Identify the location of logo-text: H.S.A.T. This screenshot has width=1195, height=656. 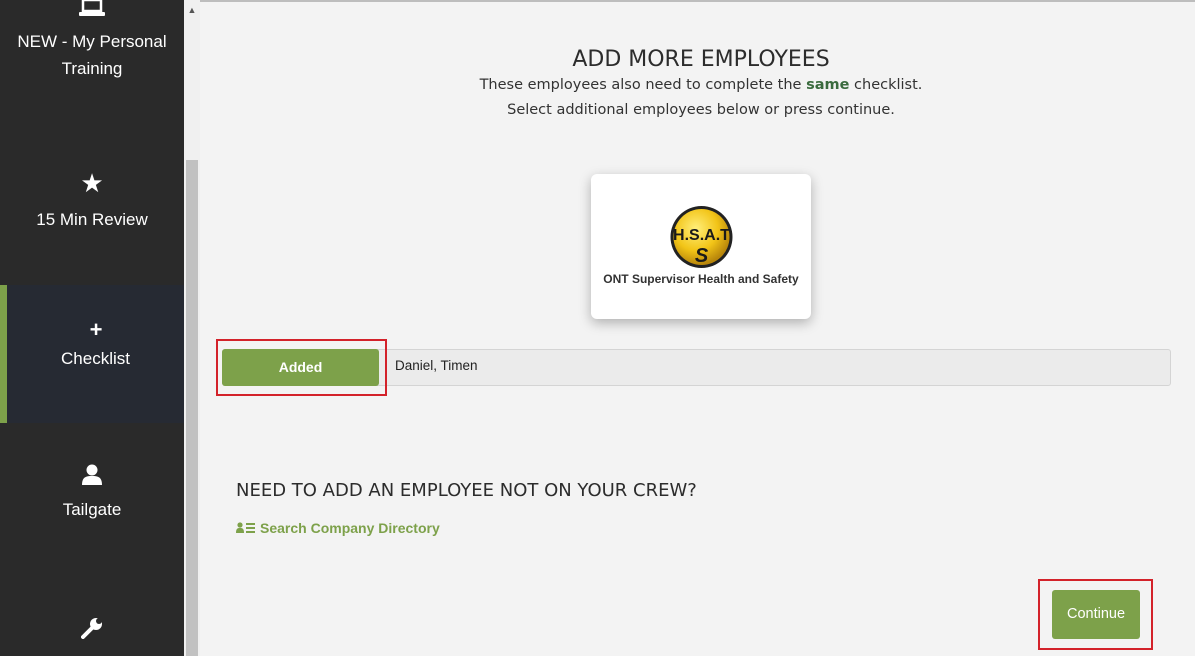
(701, 235).